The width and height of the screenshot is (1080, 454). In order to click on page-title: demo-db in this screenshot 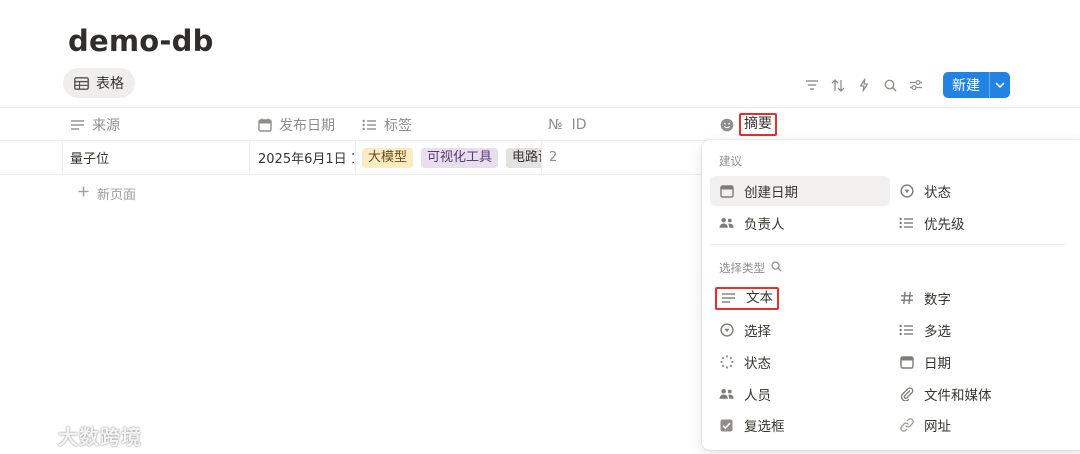, I will do `click(141, 41)`.